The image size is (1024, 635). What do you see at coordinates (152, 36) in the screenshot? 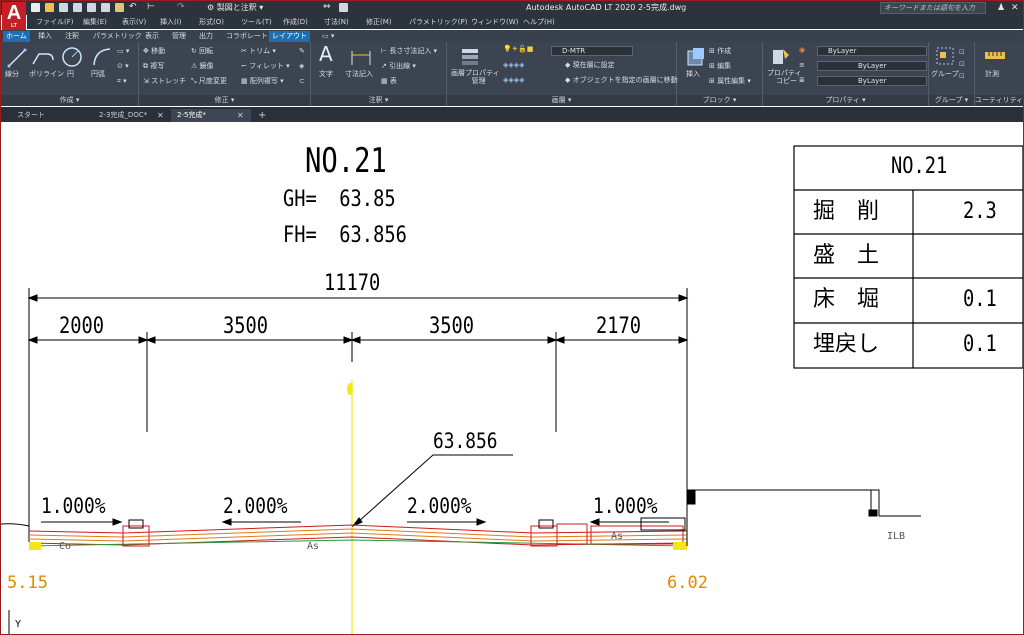
I see `tab-view: 表示` at bounding box center [152, 36].